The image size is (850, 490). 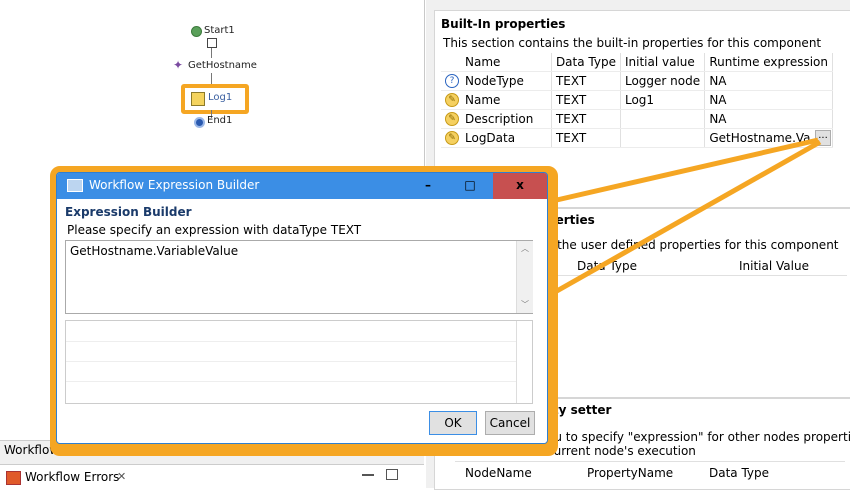 I want to click on dialog-heading: Expression Builder, so click(x=128, y=212).